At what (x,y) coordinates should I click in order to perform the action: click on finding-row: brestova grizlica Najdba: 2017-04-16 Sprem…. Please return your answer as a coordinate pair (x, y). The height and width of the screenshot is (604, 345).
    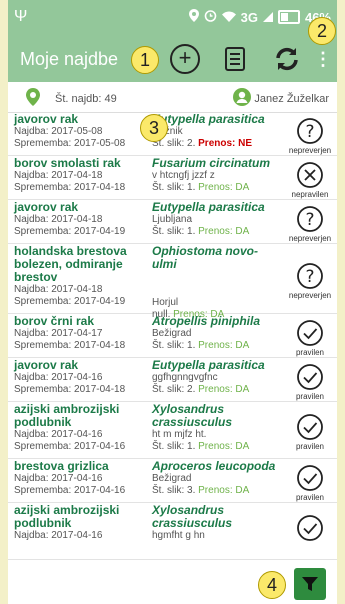
    Looking at the image, I should click on (172, 481).